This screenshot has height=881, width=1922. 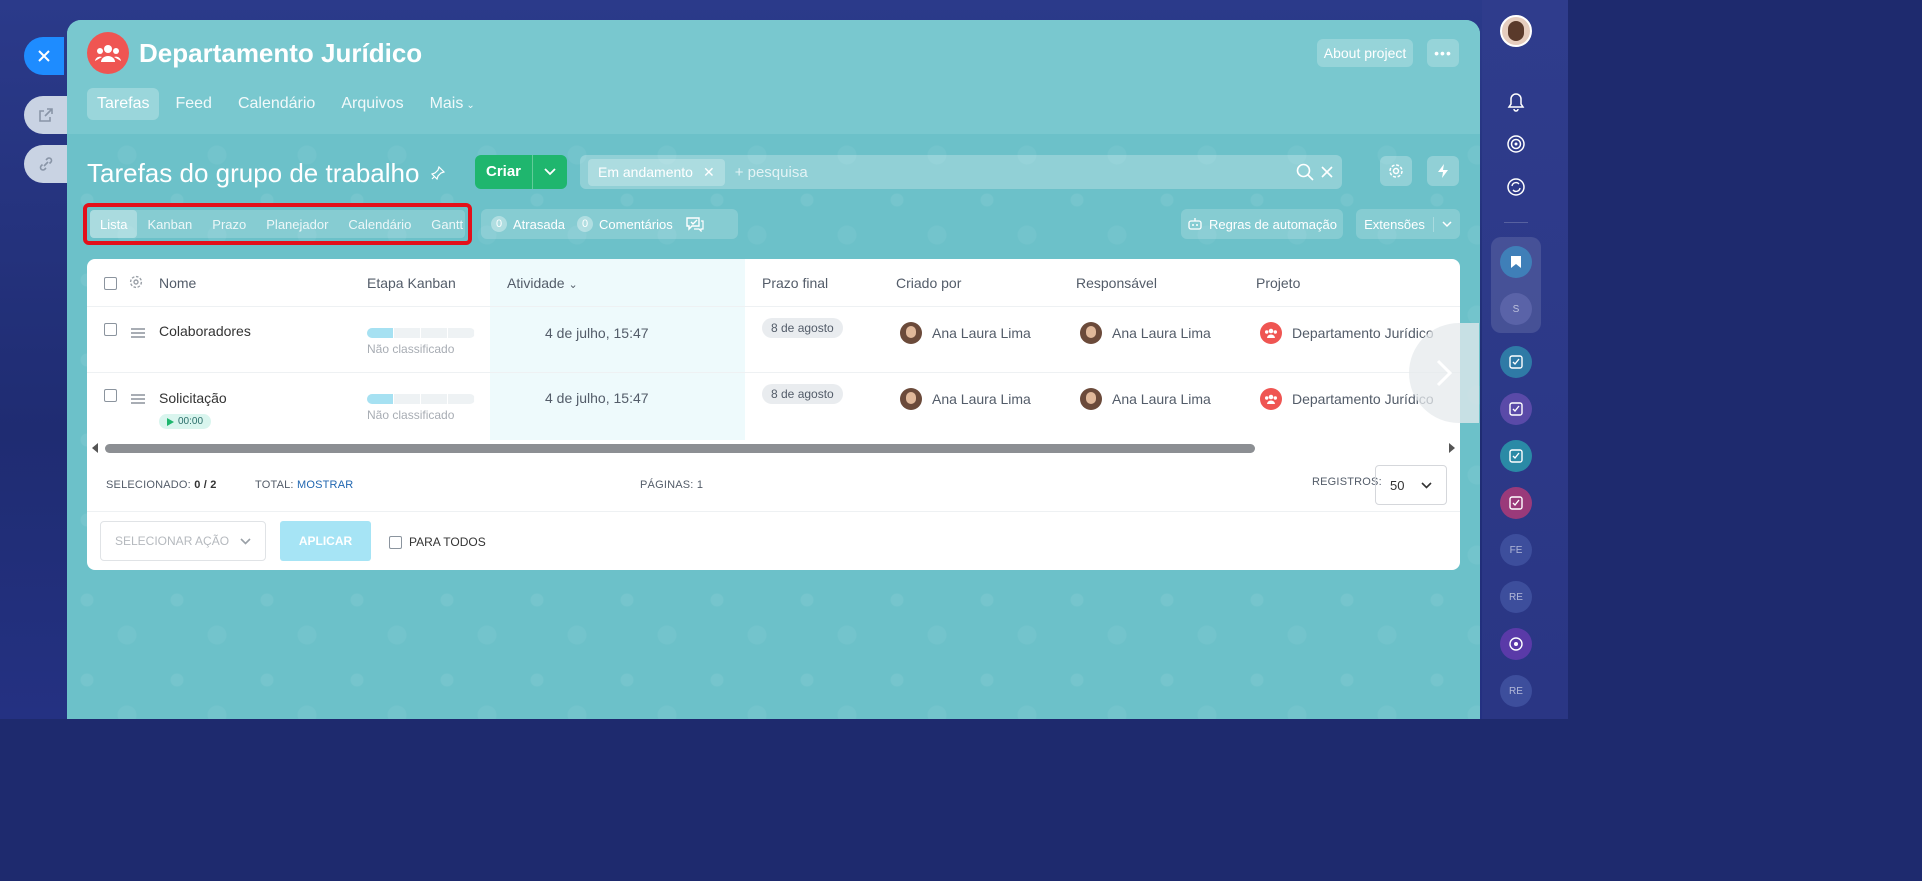 What do you see at coordinates (709, 172) in the screenshot?
I see `remove-filter-icon: ✕` at bounding box center [709, 172].